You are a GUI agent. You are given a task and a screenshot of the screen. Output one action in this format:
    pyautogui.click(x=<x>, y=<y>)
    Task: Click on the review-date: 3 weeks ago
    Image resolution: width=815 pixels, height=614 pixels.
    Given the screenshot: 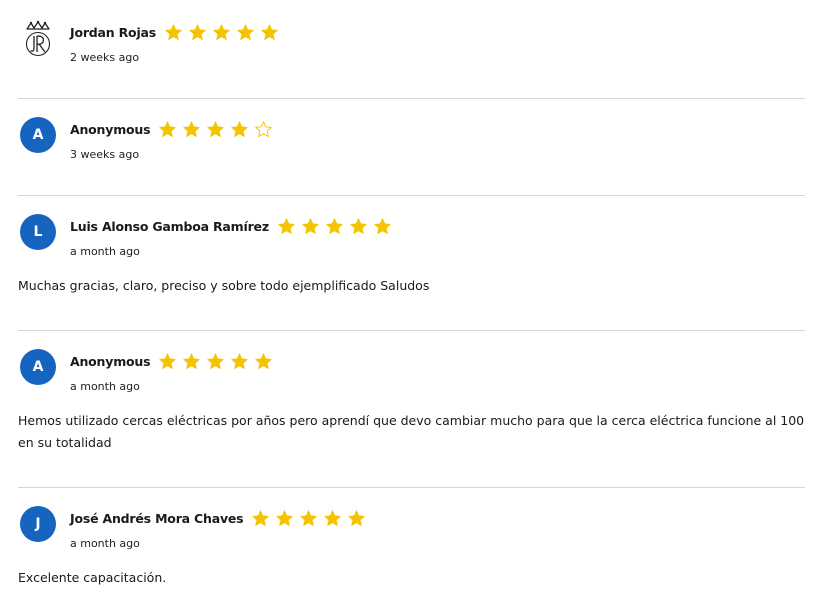 What is the action you would take?
    pyautogui.click(x=105, y=154)
    